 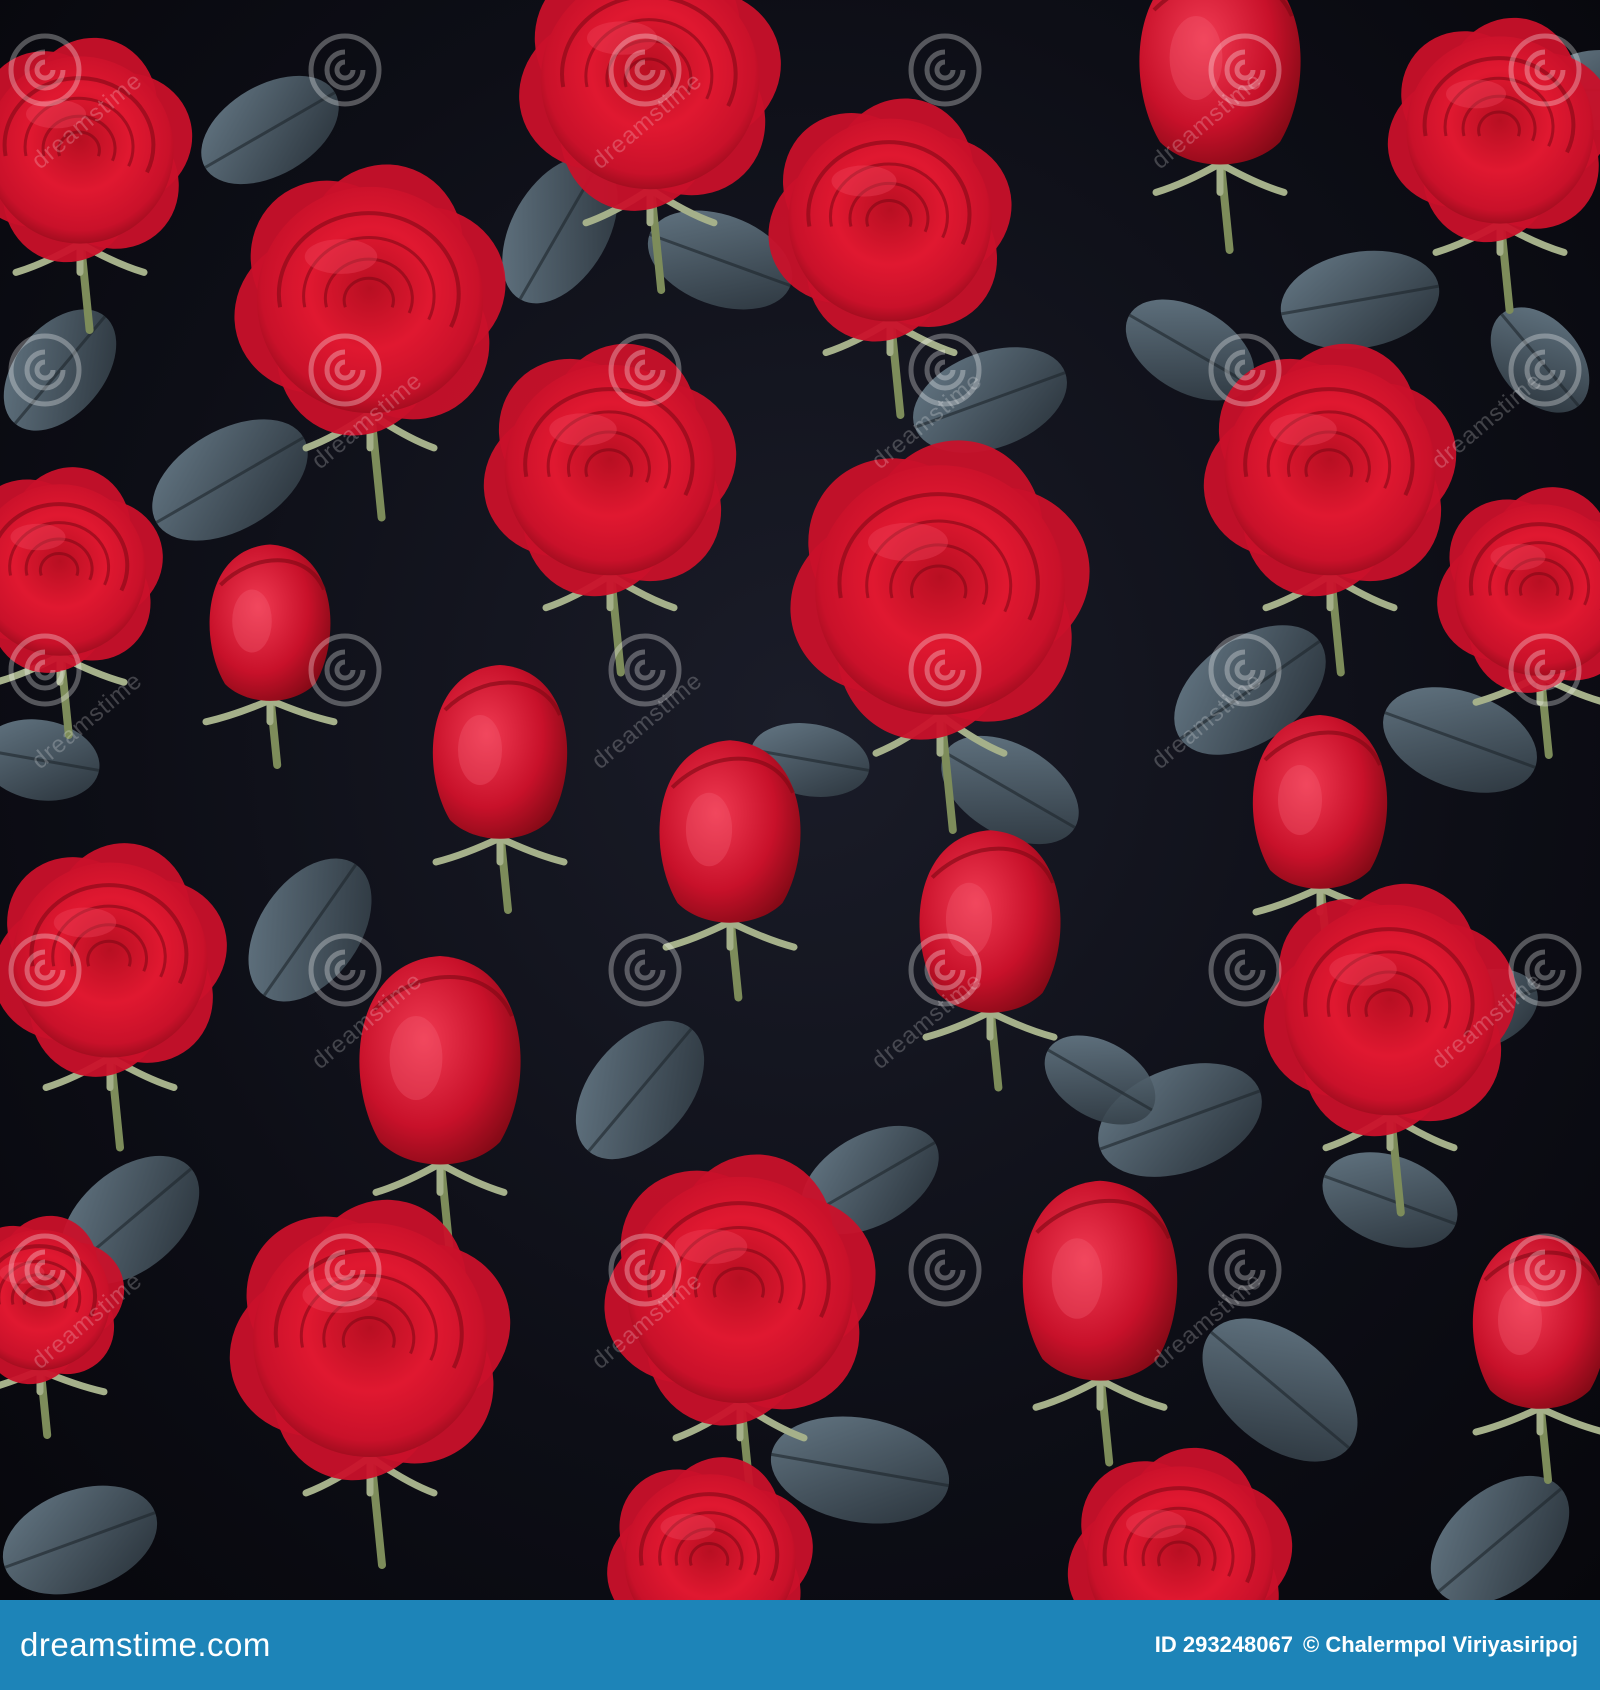 I want to click on brand-logo-text: dreamstime.com, so click(x=145, y=1644).